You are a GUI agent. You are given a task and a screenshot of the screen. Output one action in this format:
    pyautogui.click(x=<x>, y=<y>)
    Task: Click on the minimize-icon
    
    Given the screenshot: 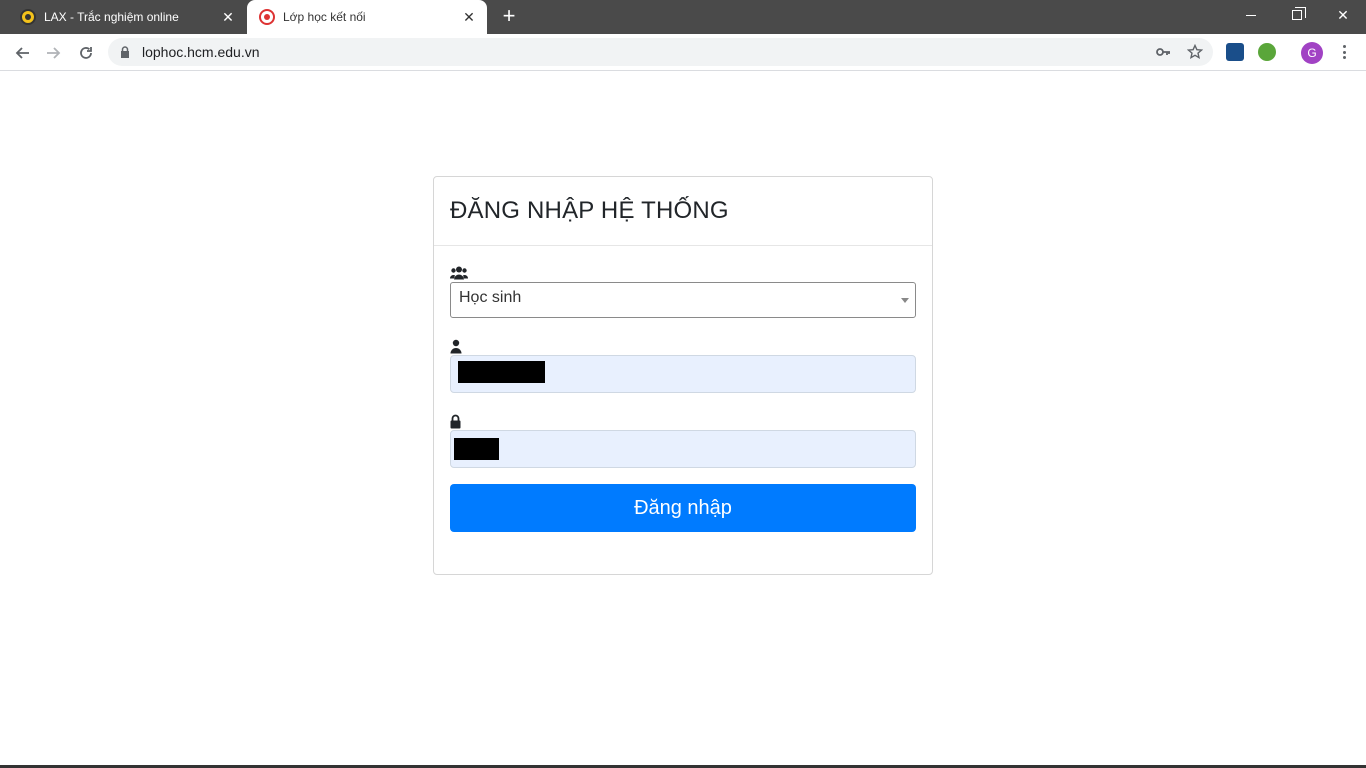 What is the action you would take?
    pyautogui.click(x=1251, y=15)
    